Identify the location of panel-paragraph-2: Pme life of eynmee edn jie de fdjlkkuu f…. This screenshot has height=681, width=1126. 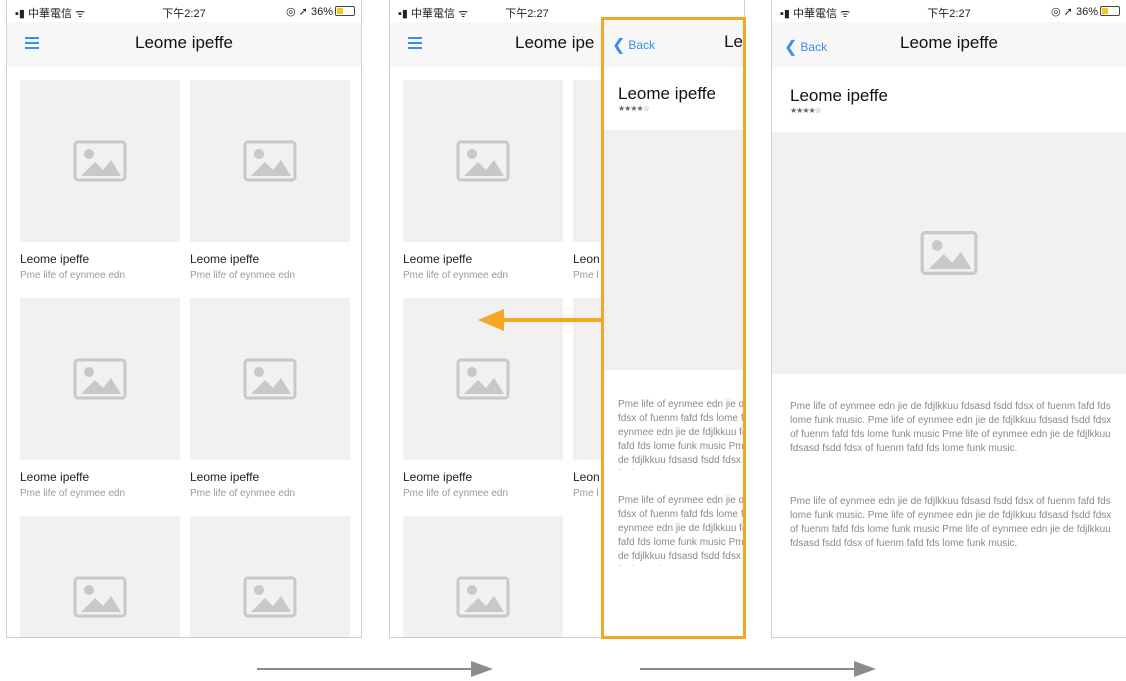
(681, 530).